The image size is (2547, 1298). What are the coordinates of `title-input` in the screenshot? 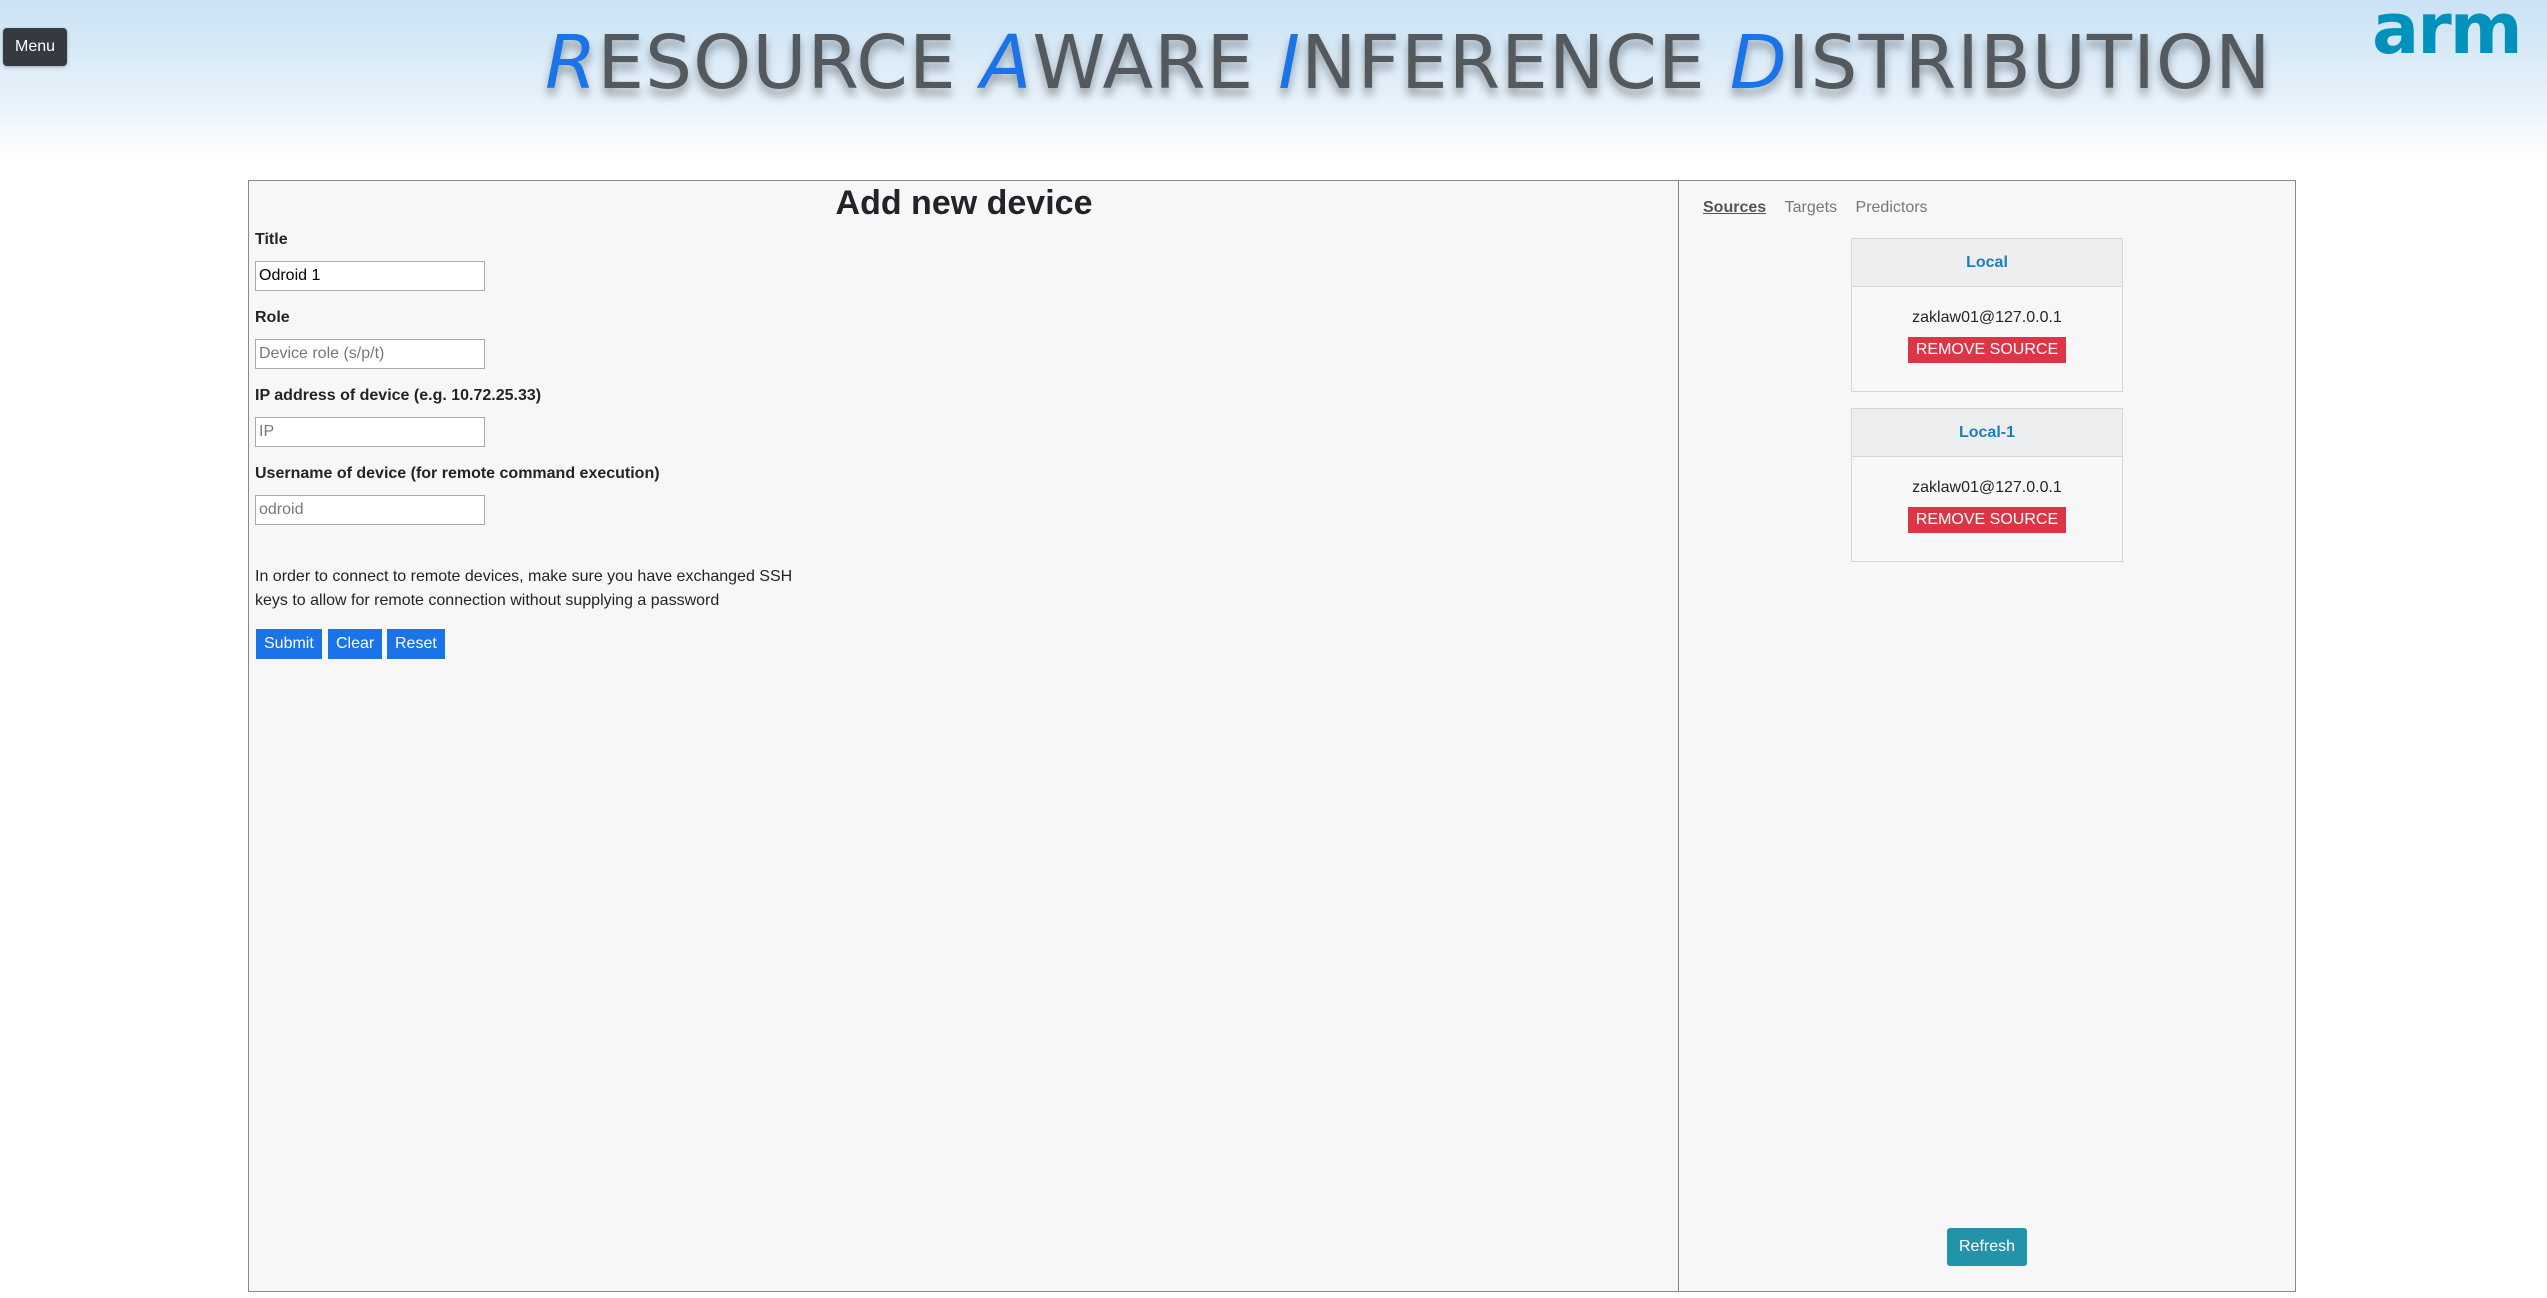 It's located at (370, 276).